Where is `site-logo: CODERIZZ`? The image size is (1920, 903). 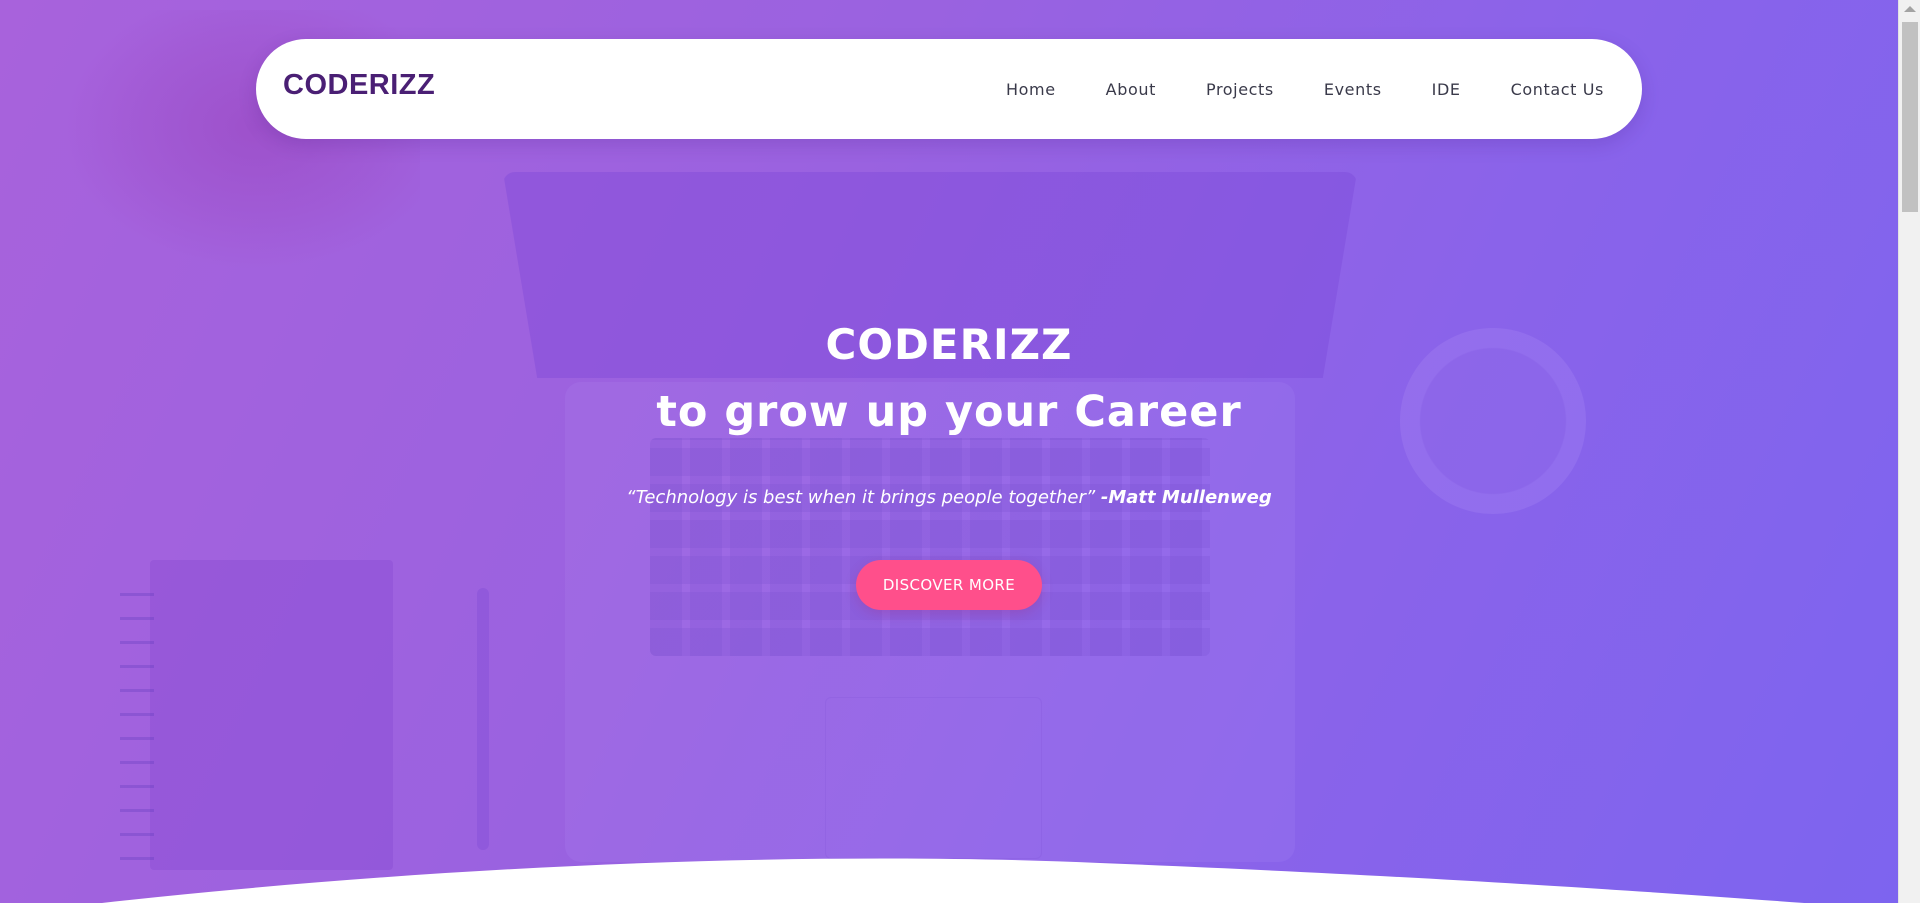 site-logo: CODERIZZ is located at coordinates (359, 85).